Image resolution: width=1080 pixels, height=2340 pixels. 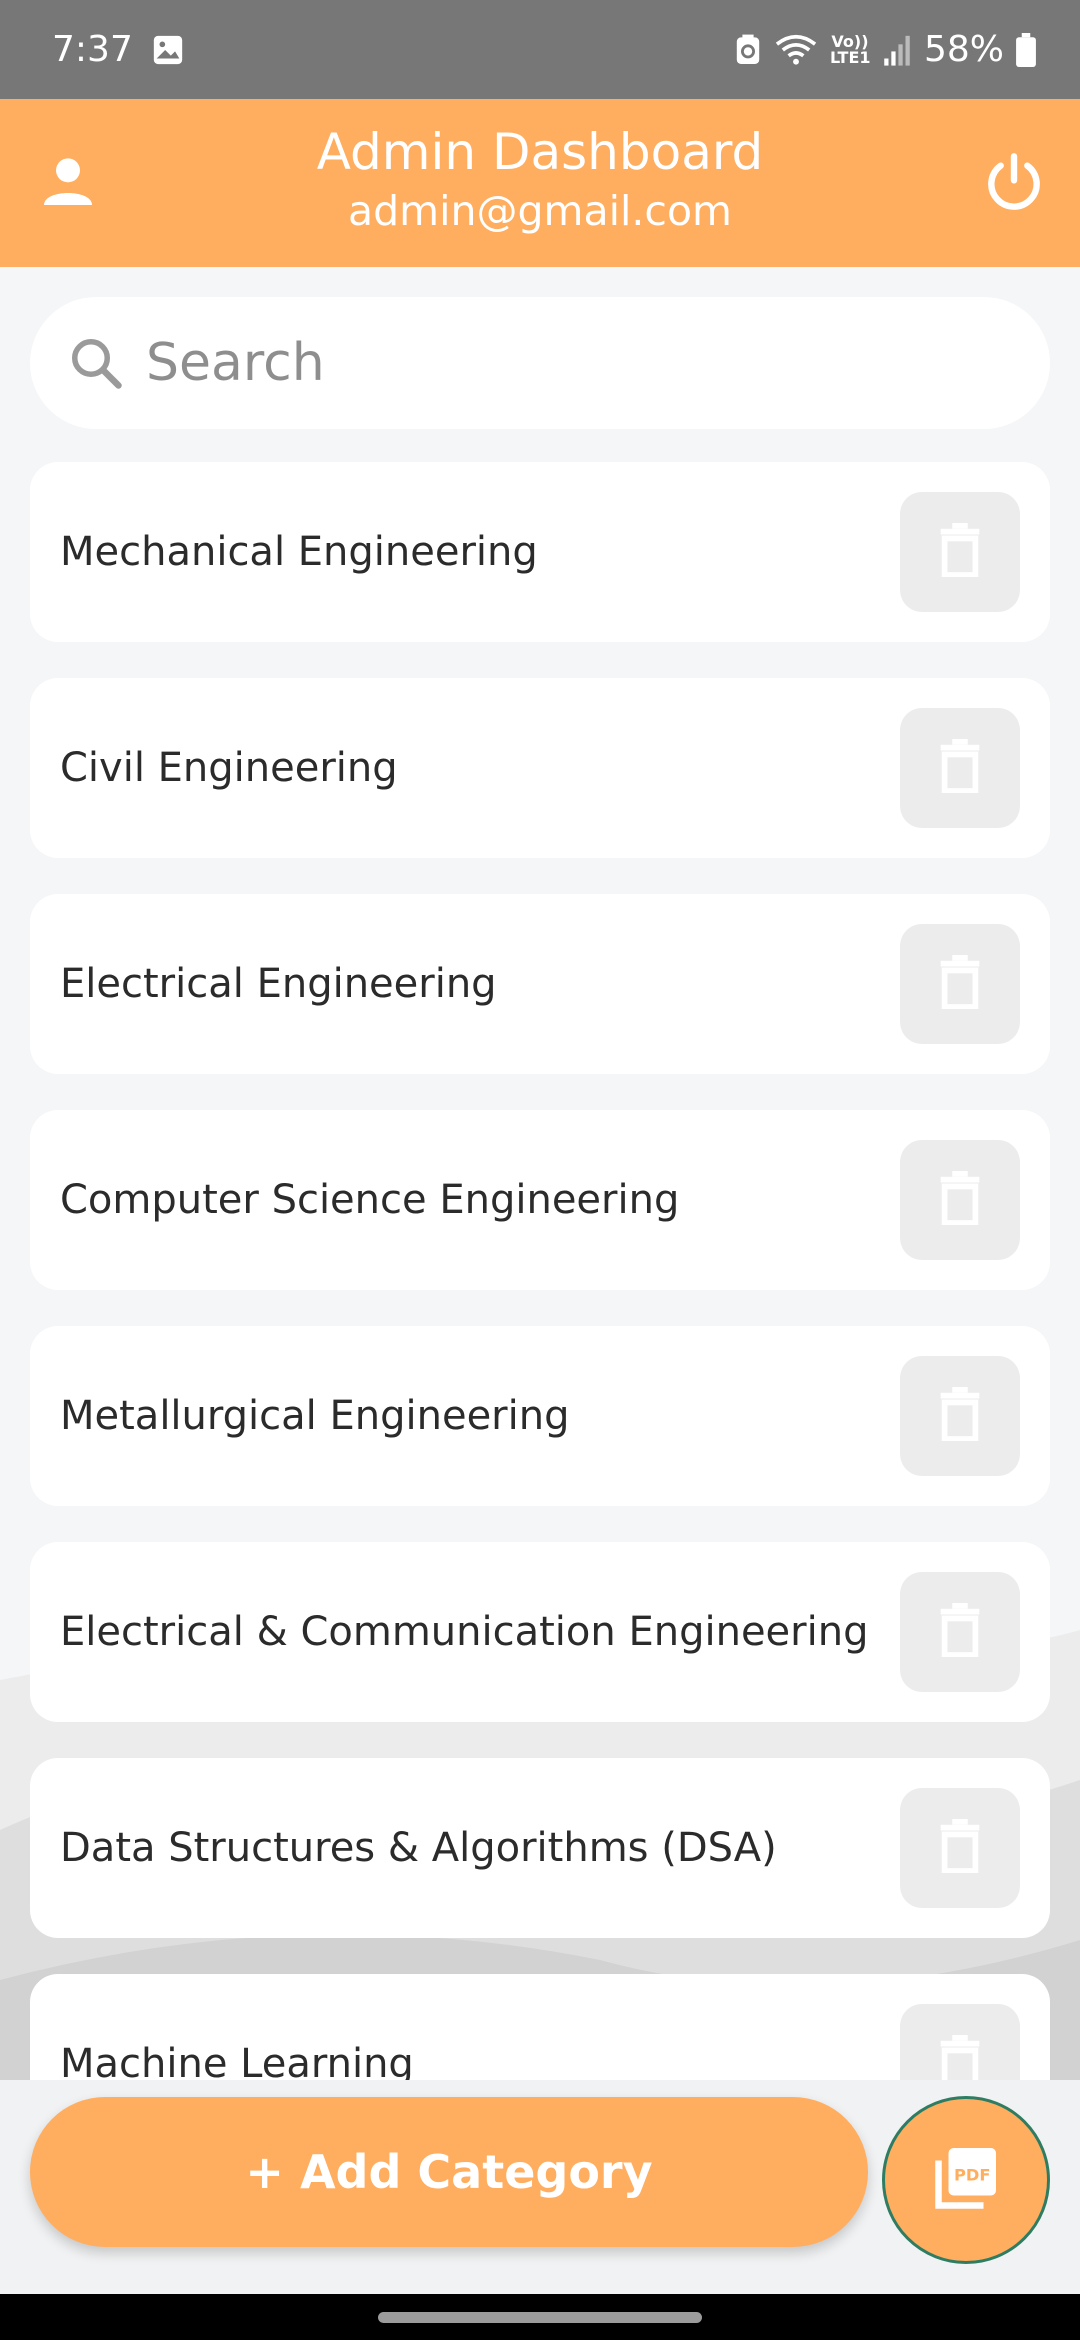 I want to click on list-item: Electrical Engineering, so click(x=540, y=984).